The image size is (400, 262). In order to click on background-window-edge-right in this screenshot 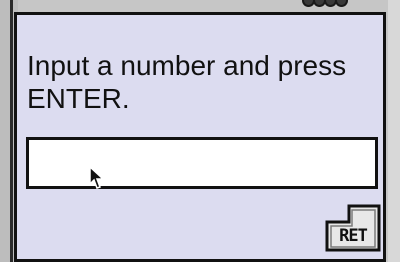, I will do `click(394, 131)`.